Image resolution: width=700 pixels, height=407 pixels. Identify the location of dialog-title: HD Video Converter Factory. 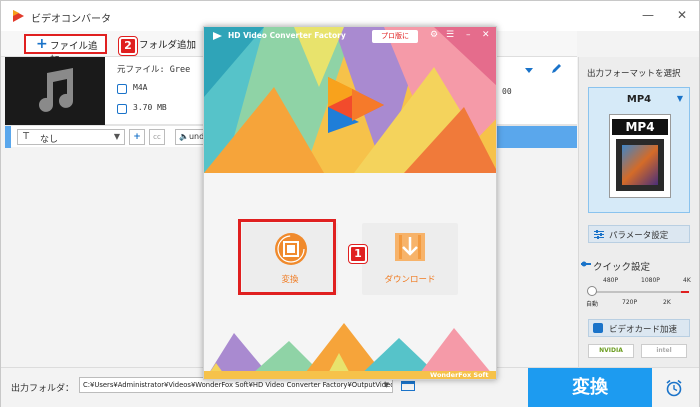
(287, 35).